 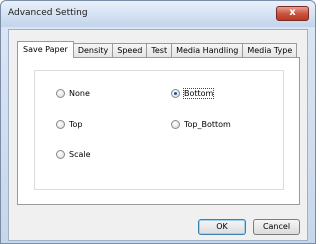 I want to click on tab-save-paper: Save Paper, so click(x=45, y=49).